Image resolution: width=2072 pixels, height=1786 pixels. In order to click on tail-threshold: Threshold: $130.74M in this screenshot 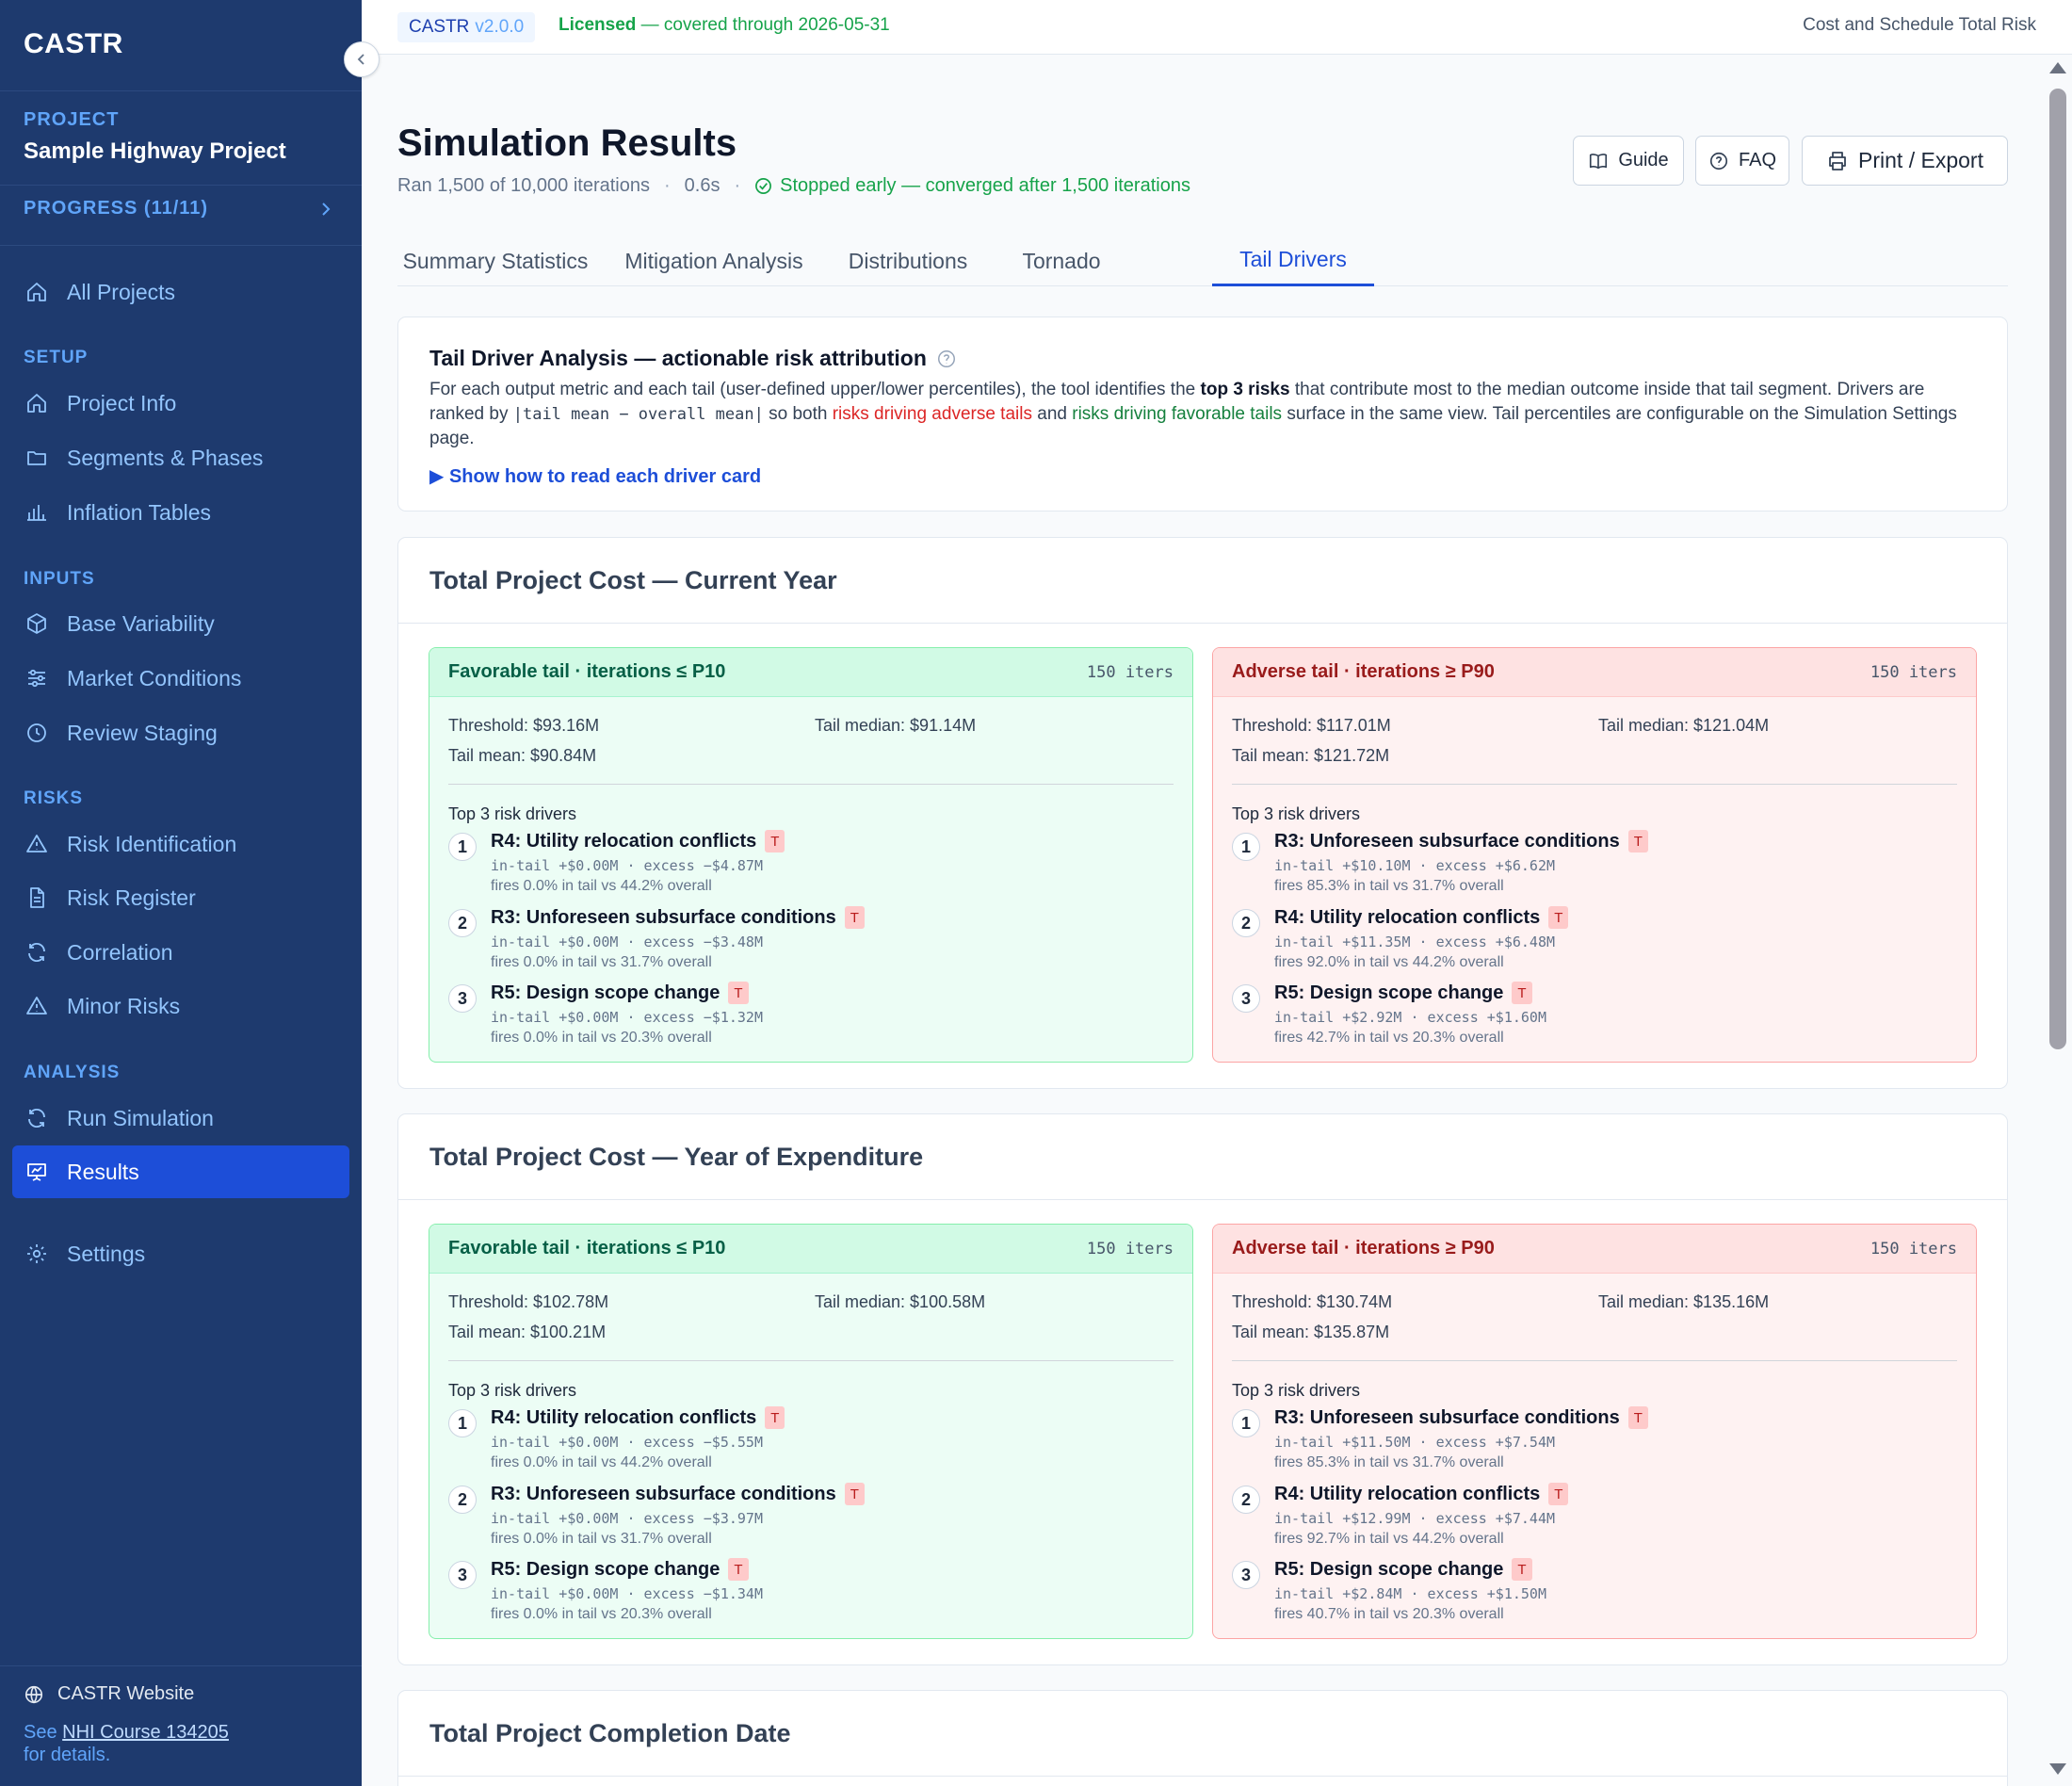, I will do `click(1313, 1302)`.